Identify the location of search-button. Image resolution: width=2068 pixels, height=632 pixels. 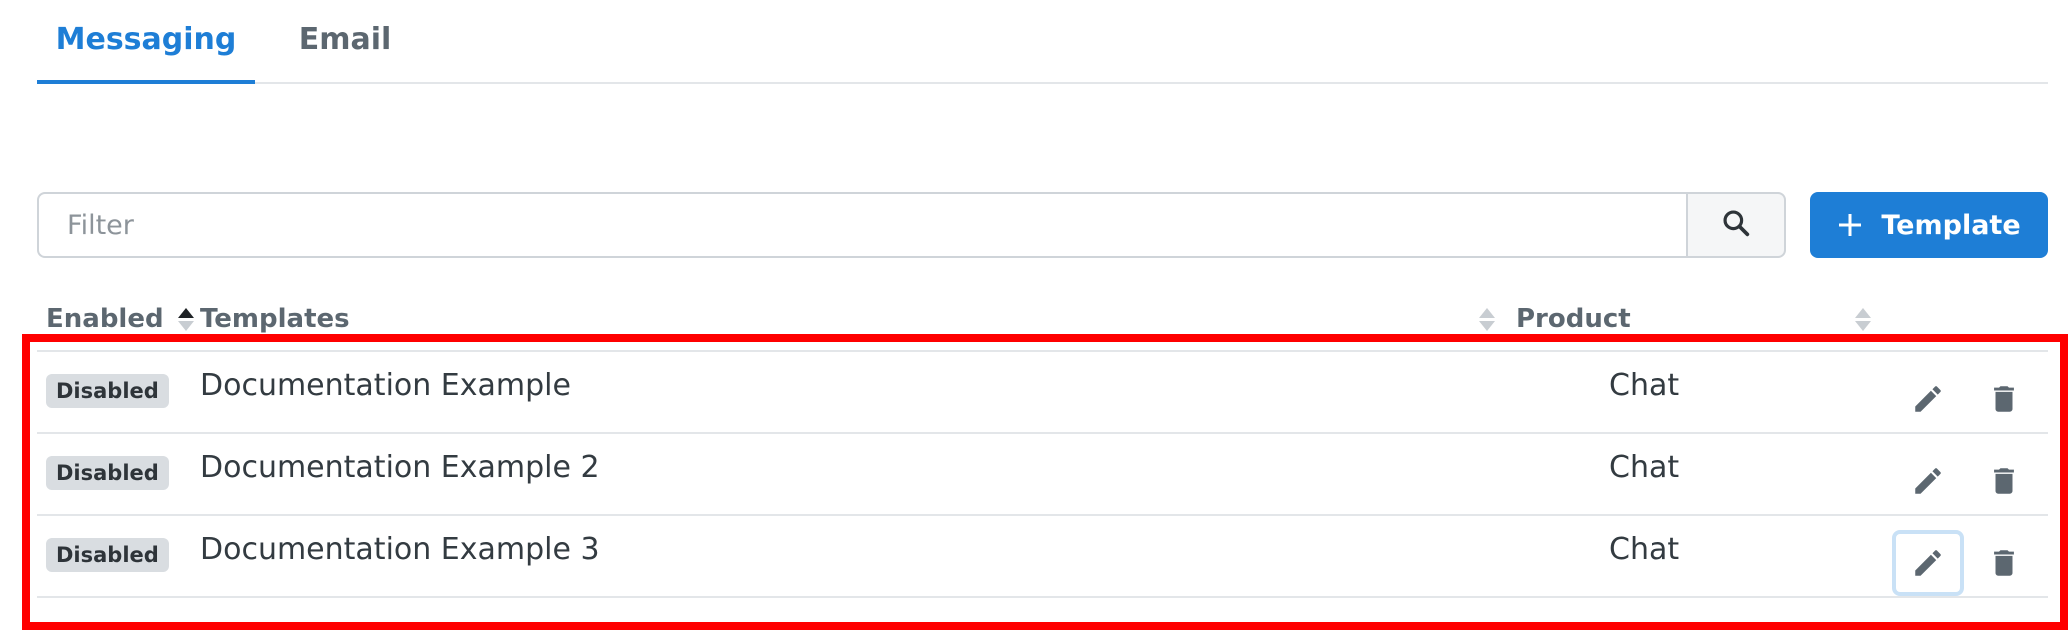
(1736, 225).